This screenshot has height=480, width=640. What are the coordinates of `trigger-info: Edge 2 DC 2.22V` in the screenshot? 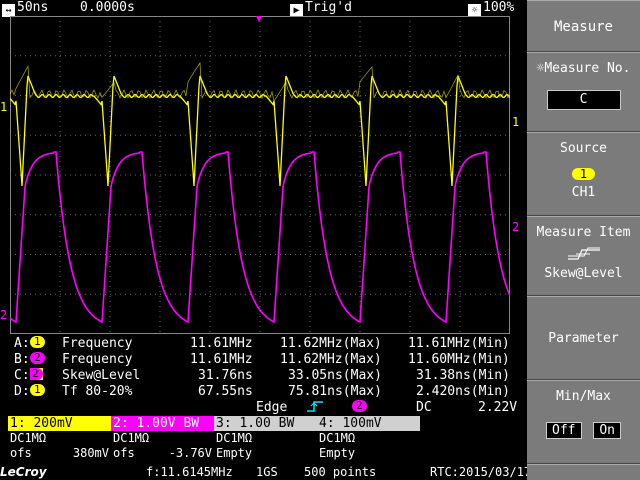 It's located at (263, 408).